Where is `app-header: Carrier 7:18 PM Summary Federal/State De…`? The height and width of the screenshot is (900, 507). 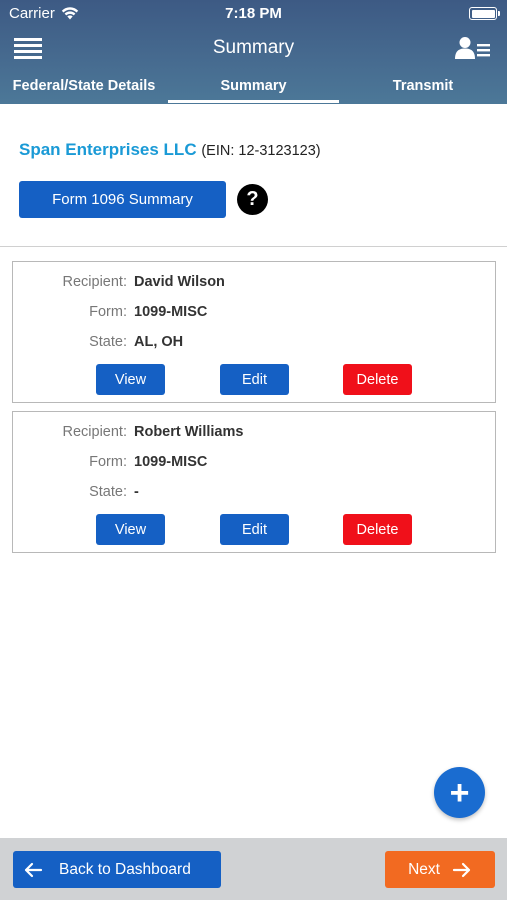 app-header: Carrier 7:18 PM Summary Federal/State De… is located at coordinates (253, 52).